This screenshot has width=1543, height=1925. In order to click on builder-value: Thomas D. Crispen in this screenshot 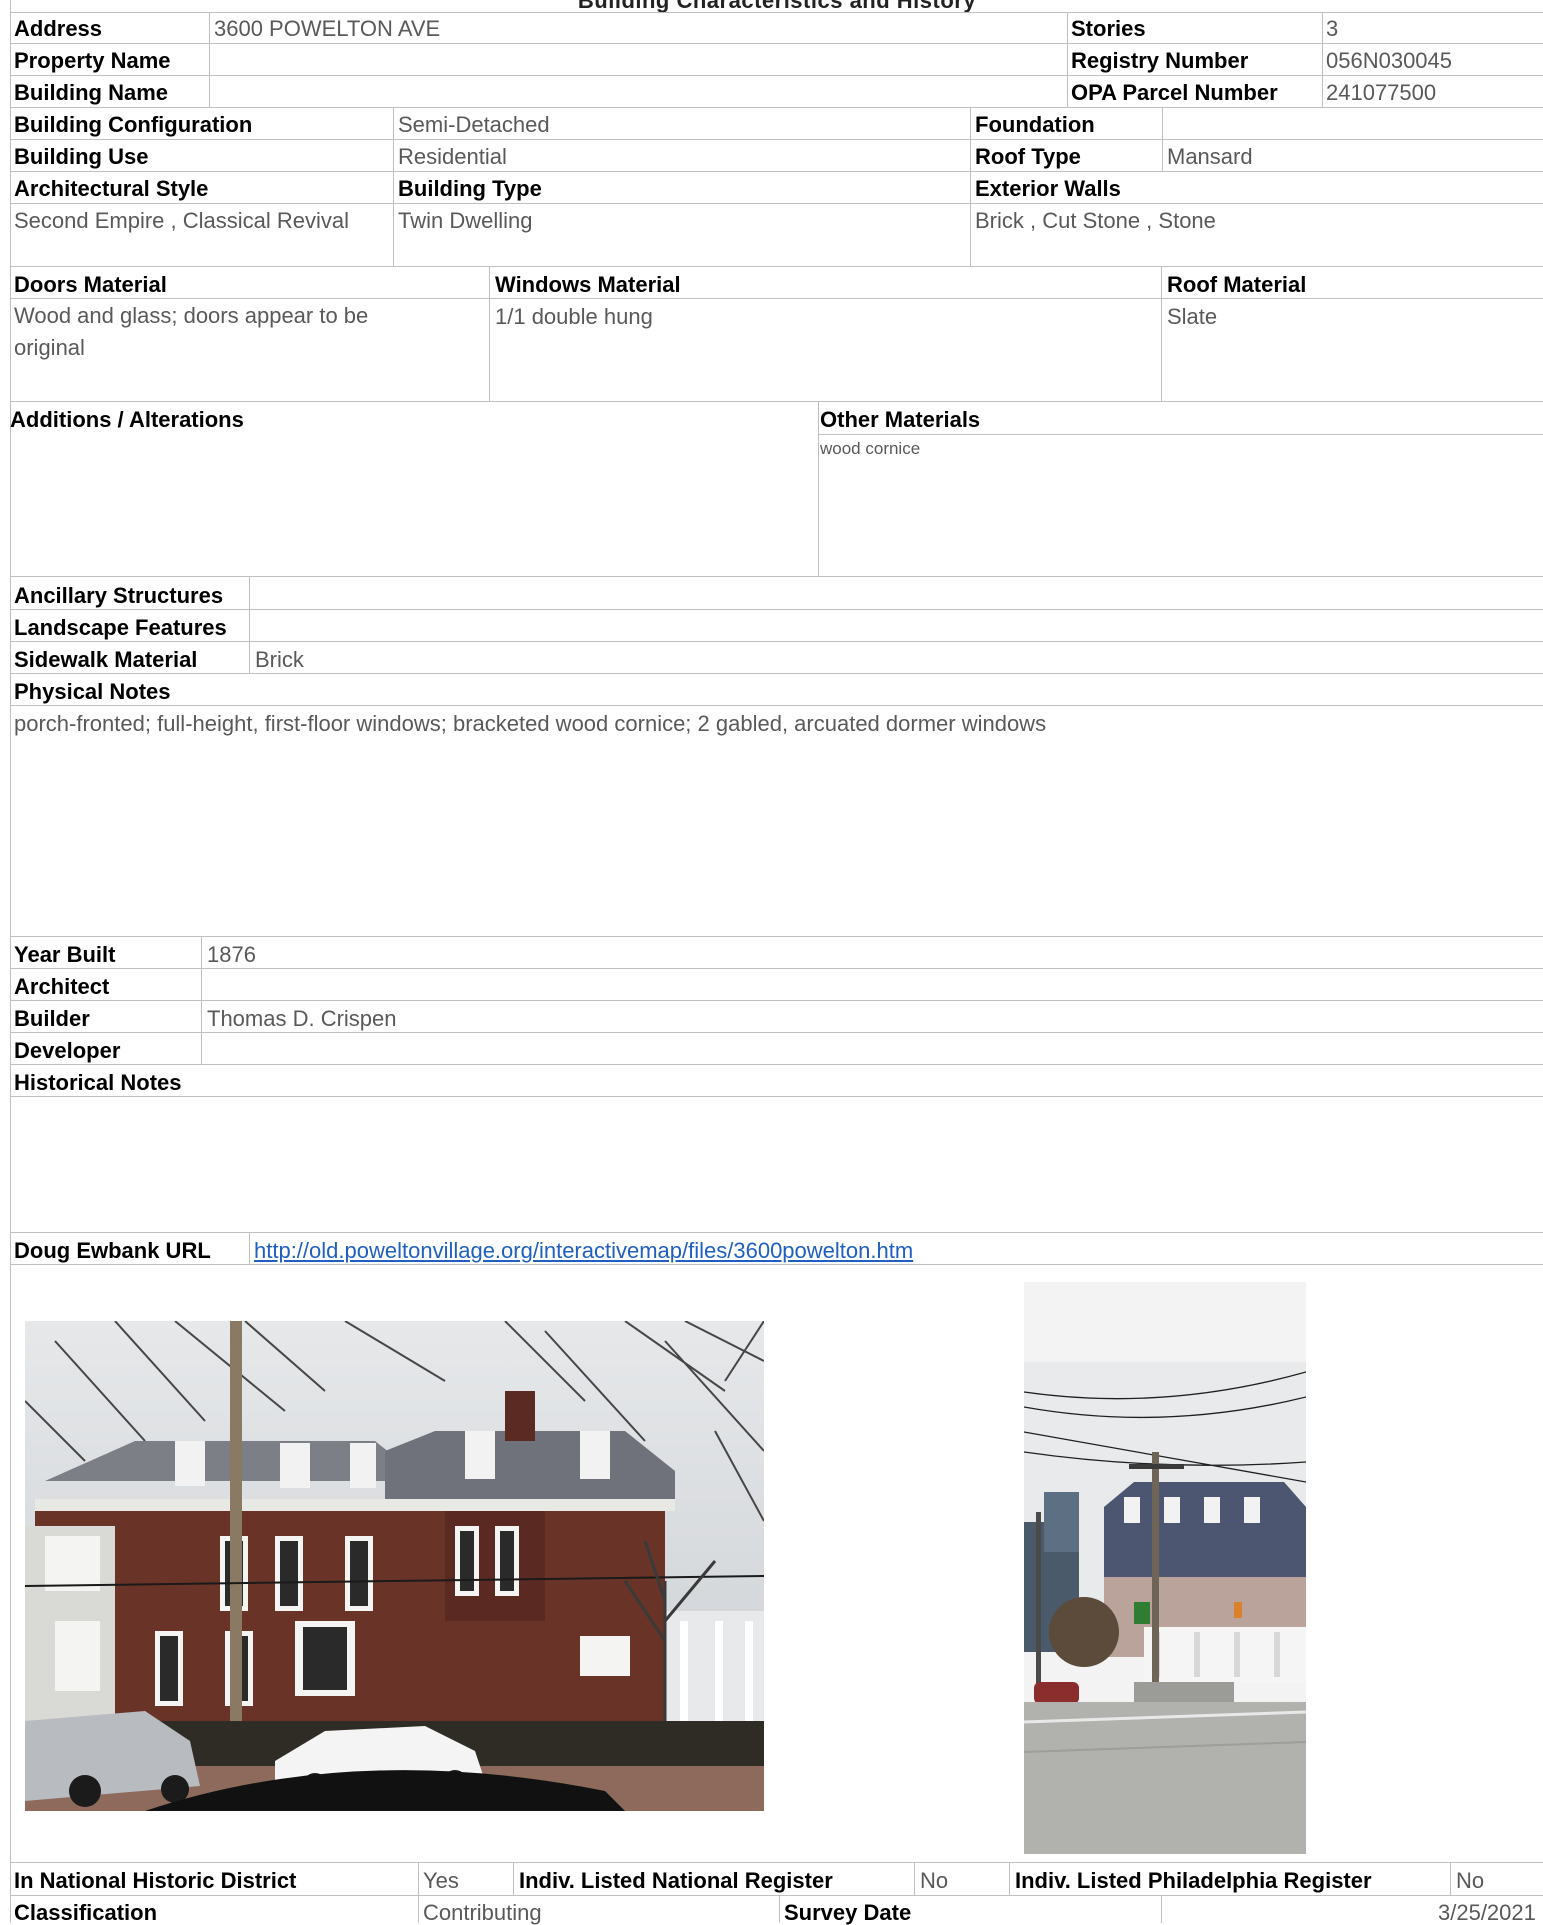, I will do `click(302, 1018)`.